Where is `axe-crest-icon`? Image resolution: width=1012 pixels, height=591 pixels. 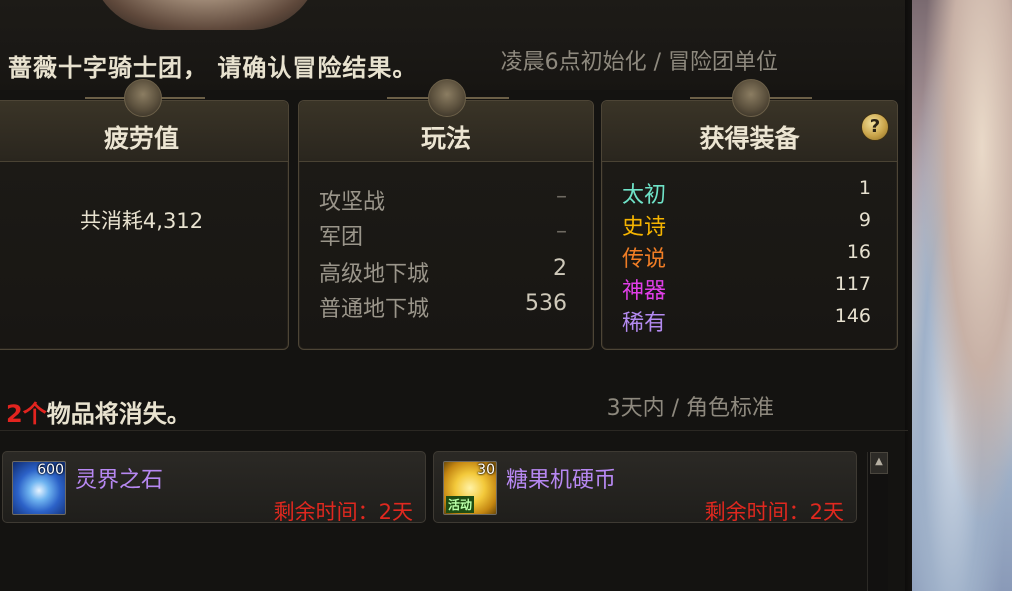 axe-crest-icon is located at coordinates (447, 98).